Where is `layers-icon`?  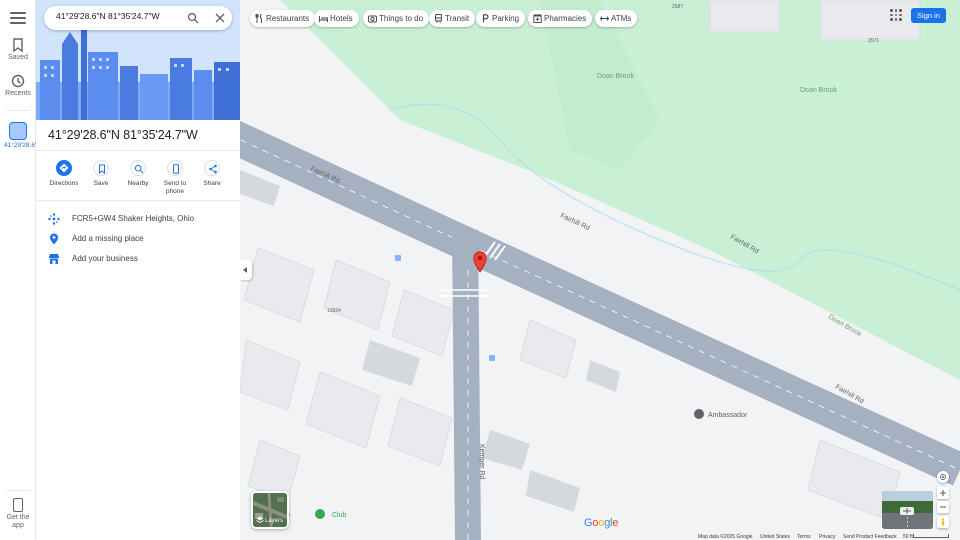 layers-icon is located at coordinates (260, 519).